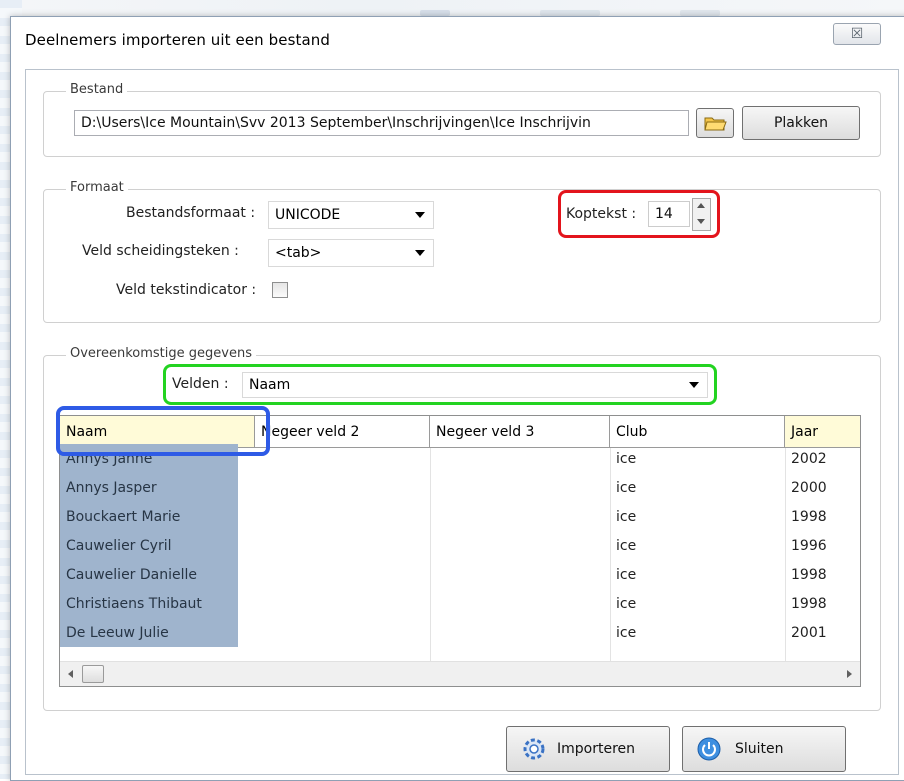 The width and height of the screenshot is (904, 781). I want to click on gear-icon, so click(534, 749).